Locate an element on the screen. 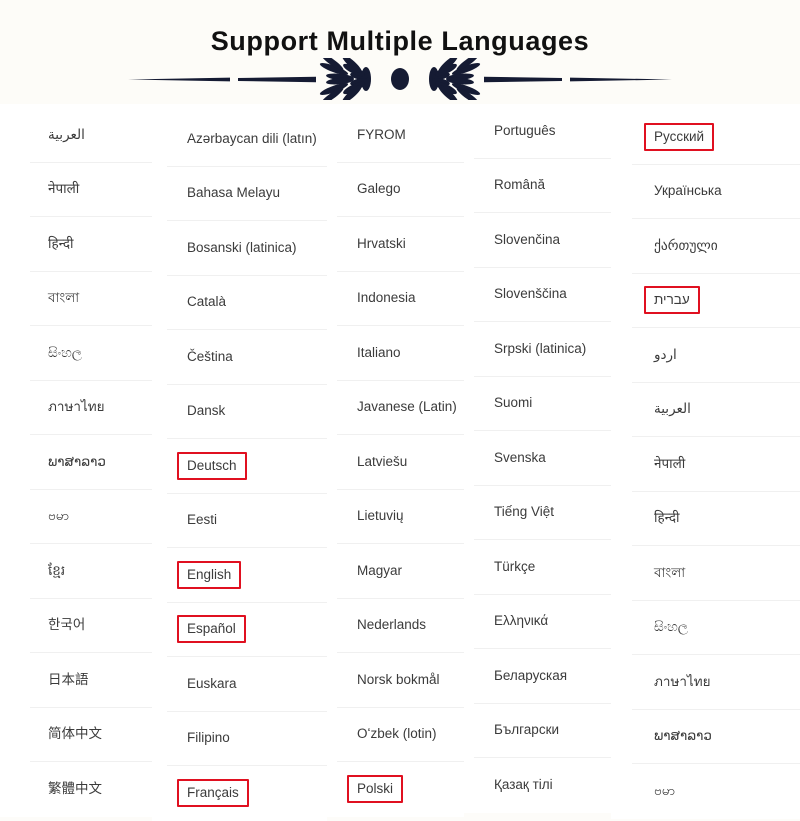 The height and width of the screenshot is (821, 800). language-option-label: Қазақ тілі is located at coordinates (523, 785).